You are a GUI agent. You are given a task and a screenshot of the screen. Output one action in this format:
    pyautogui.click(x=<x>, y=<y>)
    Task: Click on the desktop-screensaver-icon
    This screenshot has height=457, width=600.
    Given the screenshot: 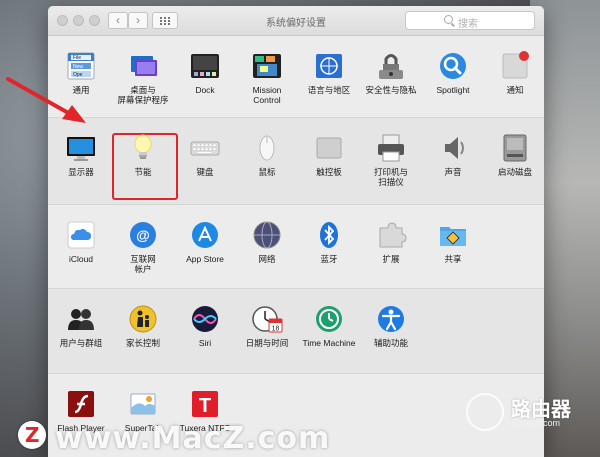 What is the action you would take?
    pyautogui.click(x=143, y=66)
    